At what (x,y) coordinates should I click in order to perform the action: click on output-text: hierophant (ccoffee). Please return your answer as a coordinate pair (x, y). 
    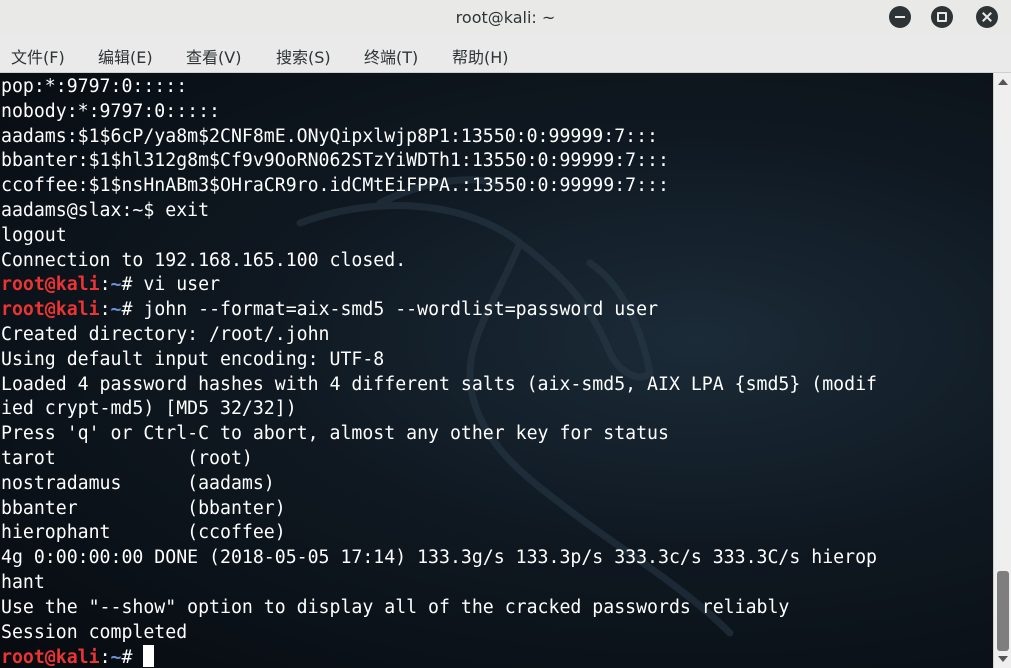
    Looking at the image, I should click on (143, 533).